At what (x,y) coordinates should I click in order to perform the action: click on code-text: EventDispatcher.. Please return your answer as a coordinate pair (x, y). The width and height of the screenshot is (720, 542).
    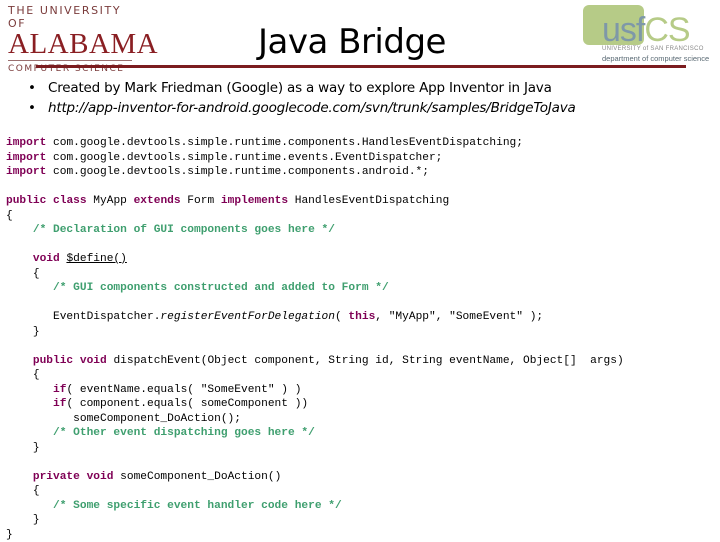
    Looking at the image, I should click on (106, 317).